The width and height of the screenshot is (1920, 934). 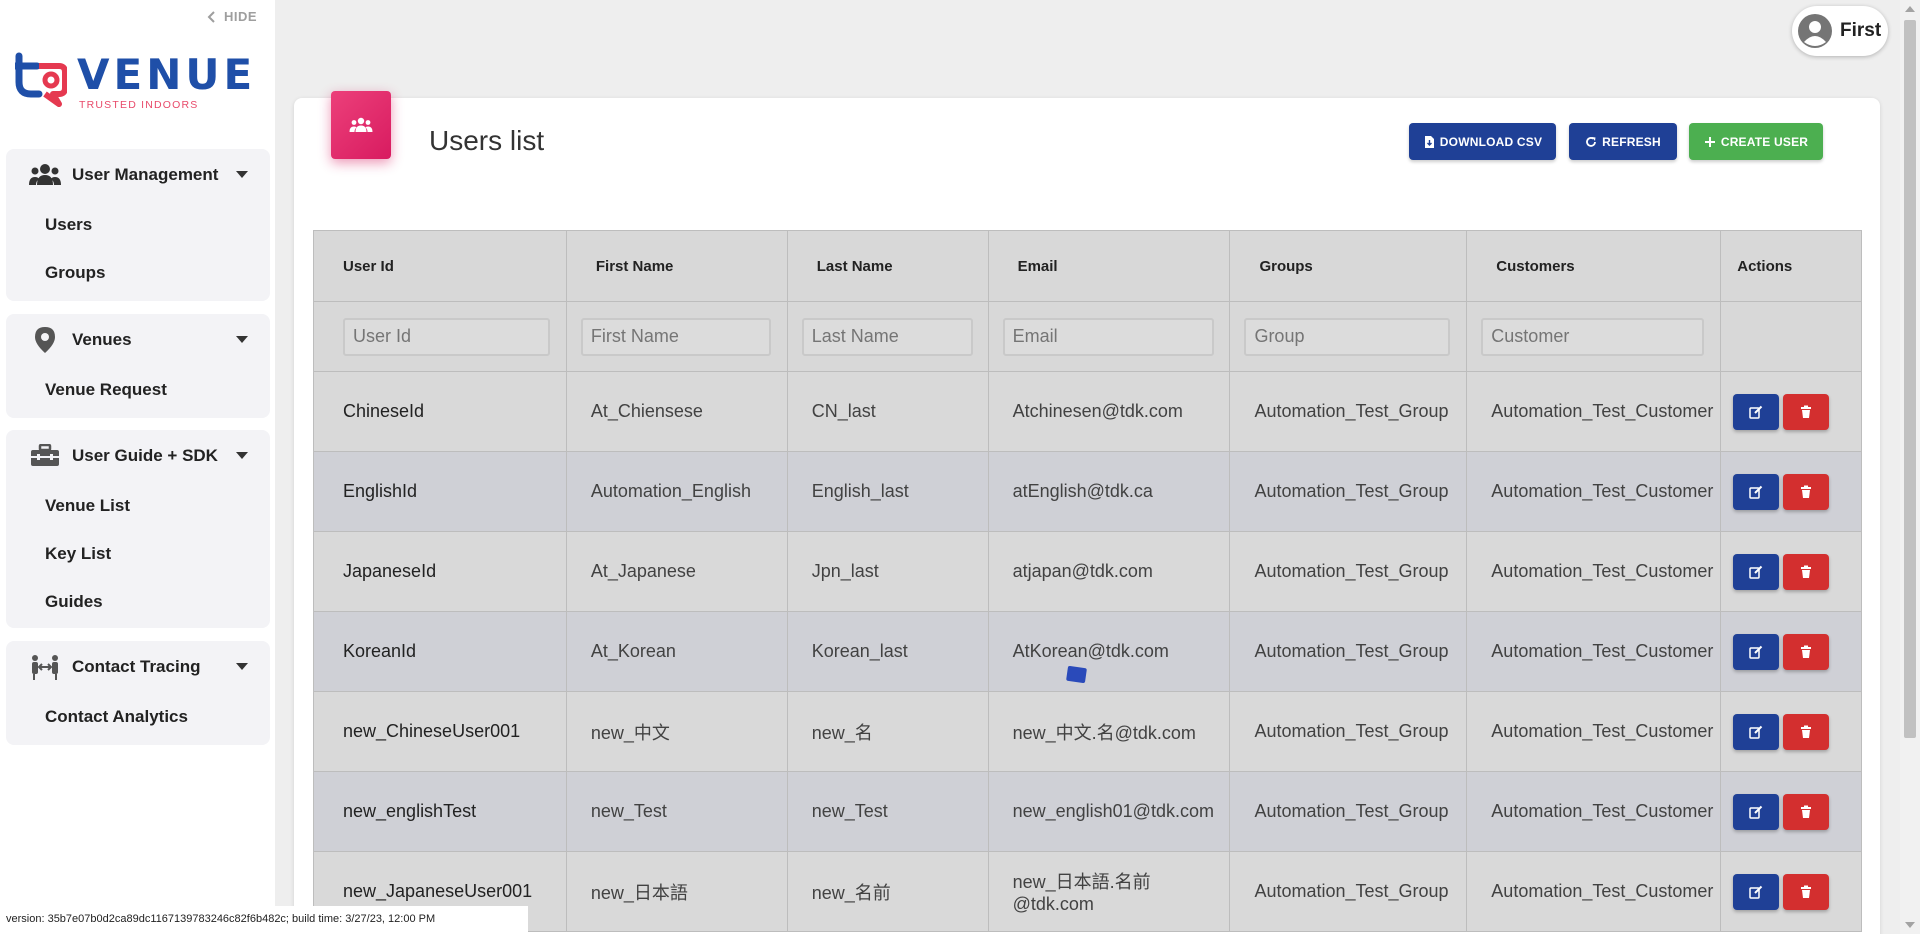 What do you see at coordinates (1348, 266) in the screenshot?
I see `column-header-groups: Groups` at bounding box center [1348, 266].